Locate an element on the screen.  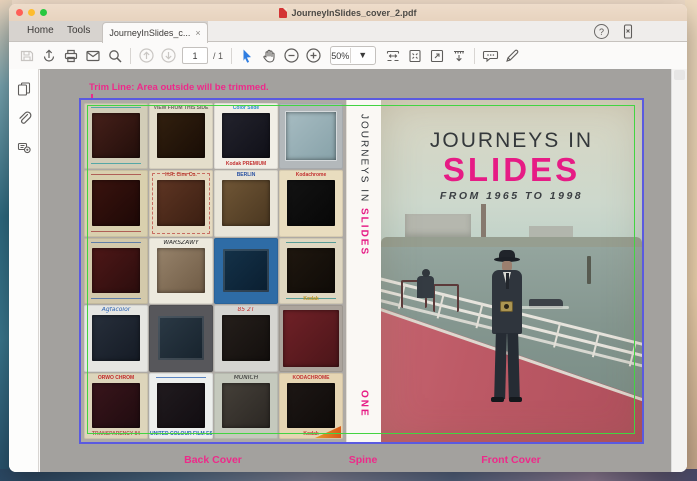
print-button is located at coordinates (71, 56).